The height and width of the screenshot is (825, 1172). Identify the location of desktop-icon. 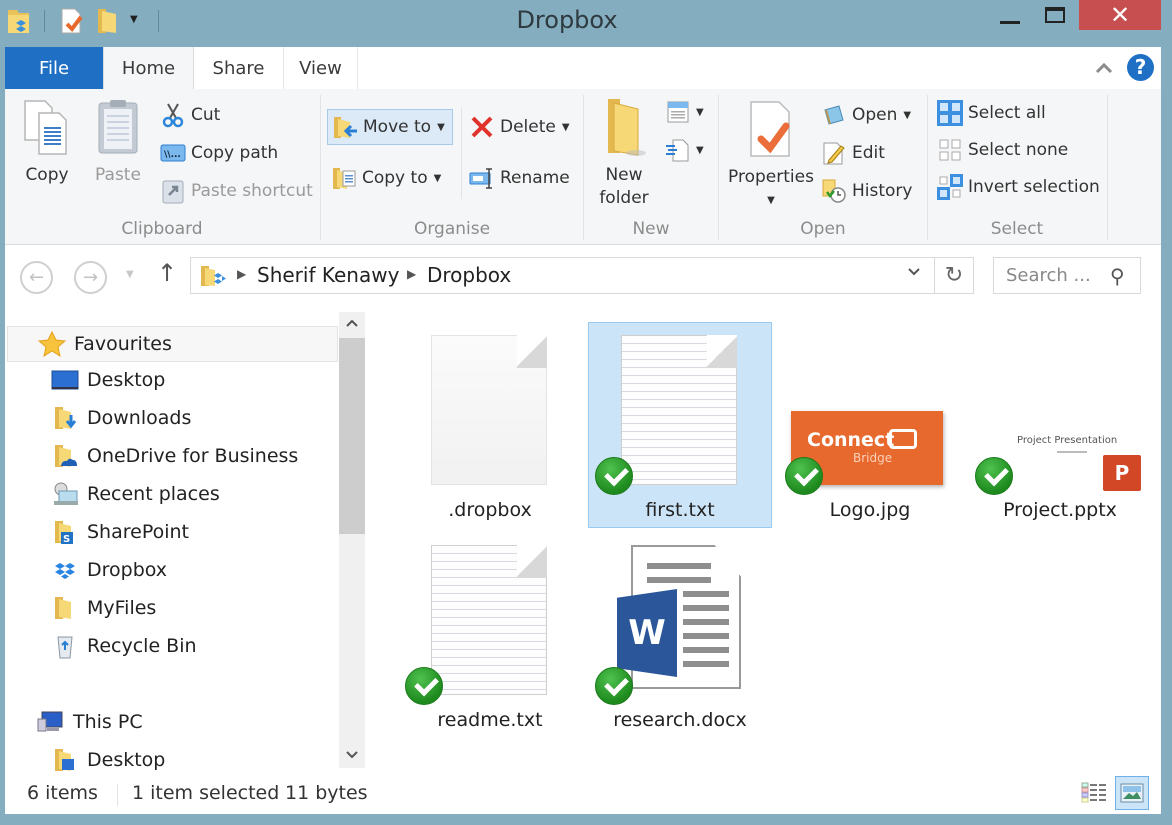
(65, 380).